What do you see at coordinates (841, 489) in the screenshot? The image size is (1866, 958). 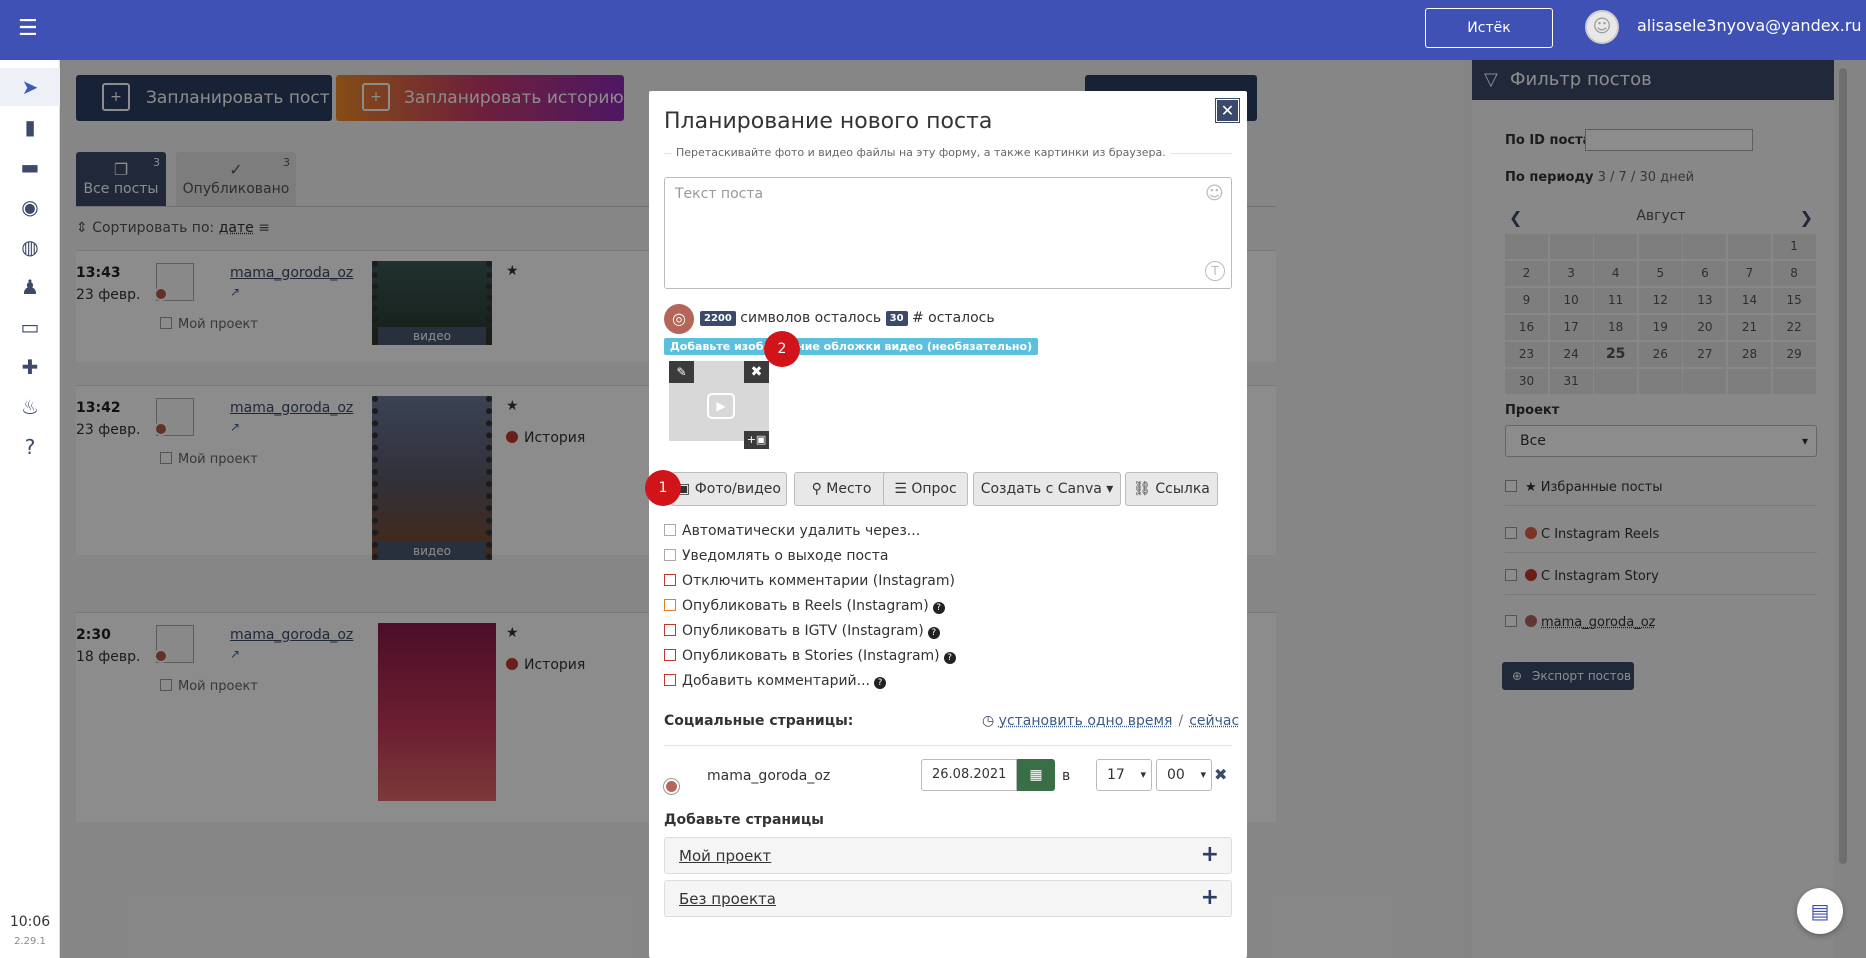 I see `place-button: ⚲ Место` at bounding box center [841, 489].